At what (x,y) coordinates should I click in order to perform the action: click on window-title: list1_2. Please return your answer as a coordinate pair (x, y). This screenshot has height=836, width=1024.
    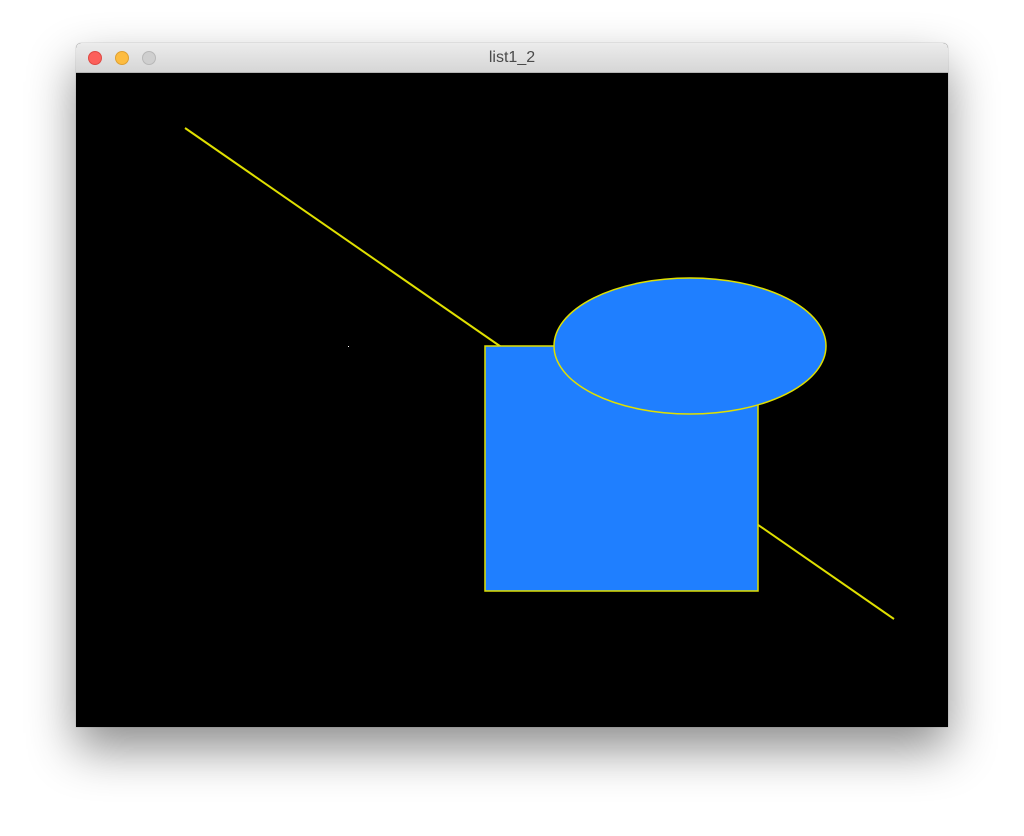
    Looking at the image, I should click on (512, 57).